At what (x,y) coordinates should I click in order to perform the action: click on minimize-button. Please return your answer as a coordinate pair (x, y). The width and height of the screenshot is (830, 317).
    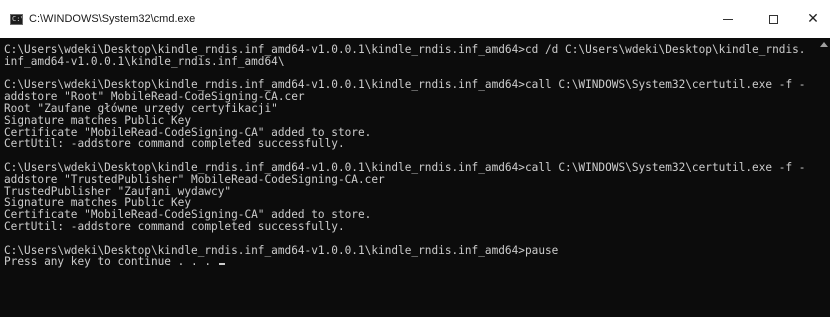
    Looking at the image, I should click on (727, 19).